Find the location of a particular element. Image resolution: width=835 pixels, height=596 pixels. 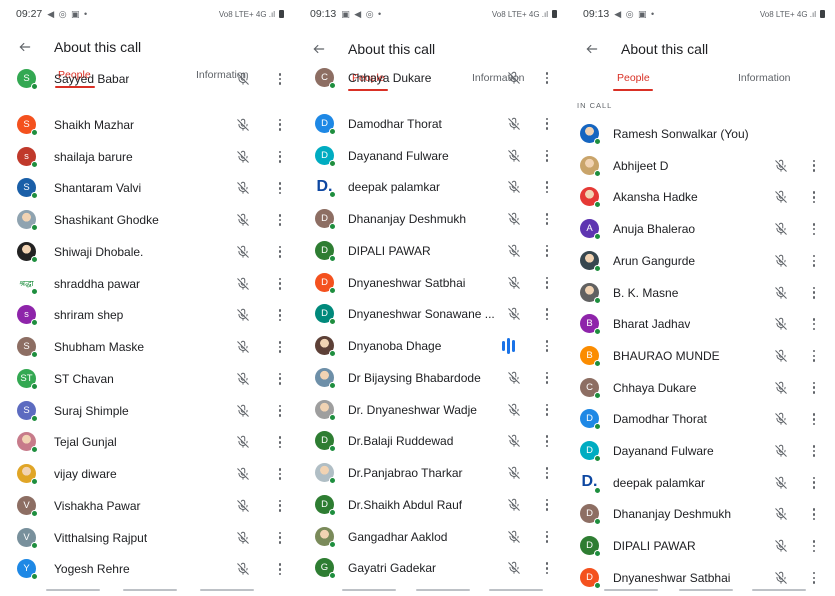

participant-row: s shriram shep is located at coordinates (147, 315).